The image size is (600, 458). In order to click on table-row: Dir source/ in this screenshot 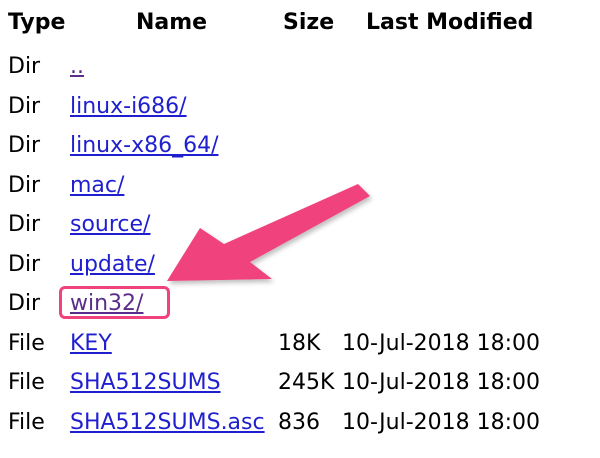, I will do `click(300, 223)`.